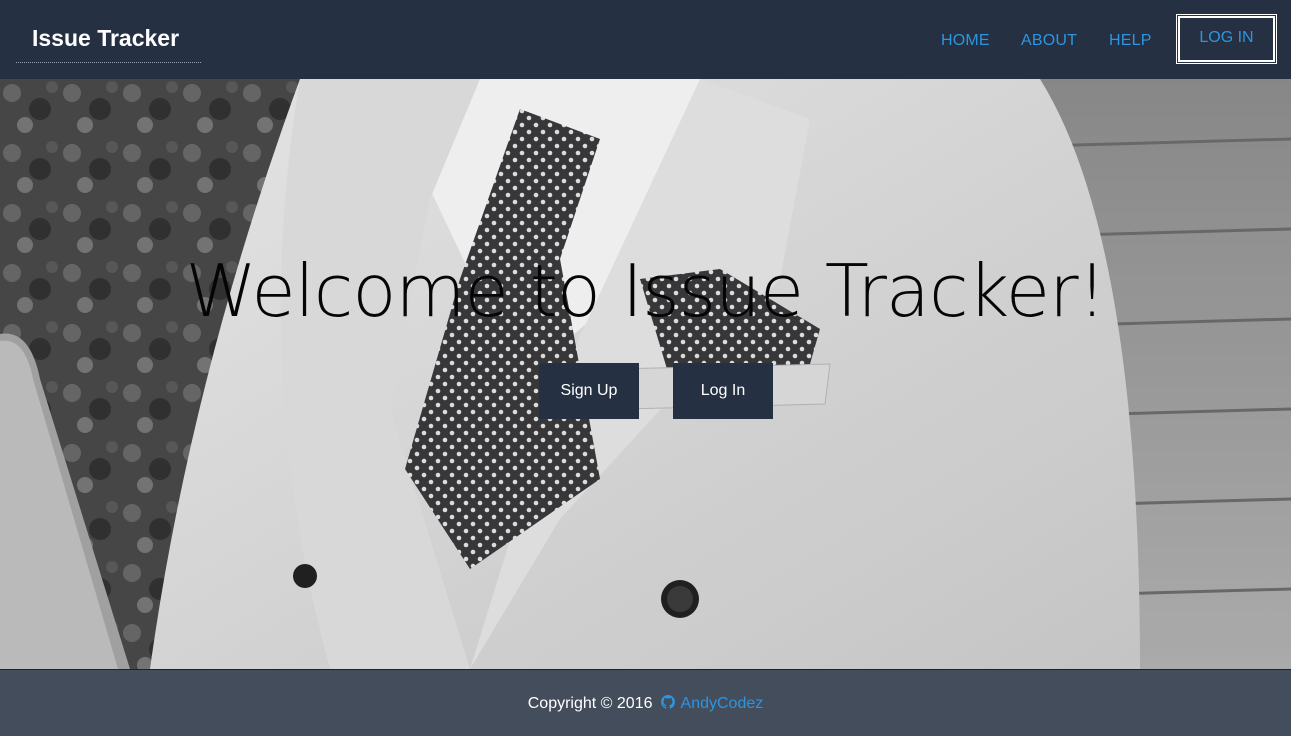 The height and width of the screenshot is (736, 1291). I want to click on footer: Copyright © 2016 AndyCodez, so click(645, 702).